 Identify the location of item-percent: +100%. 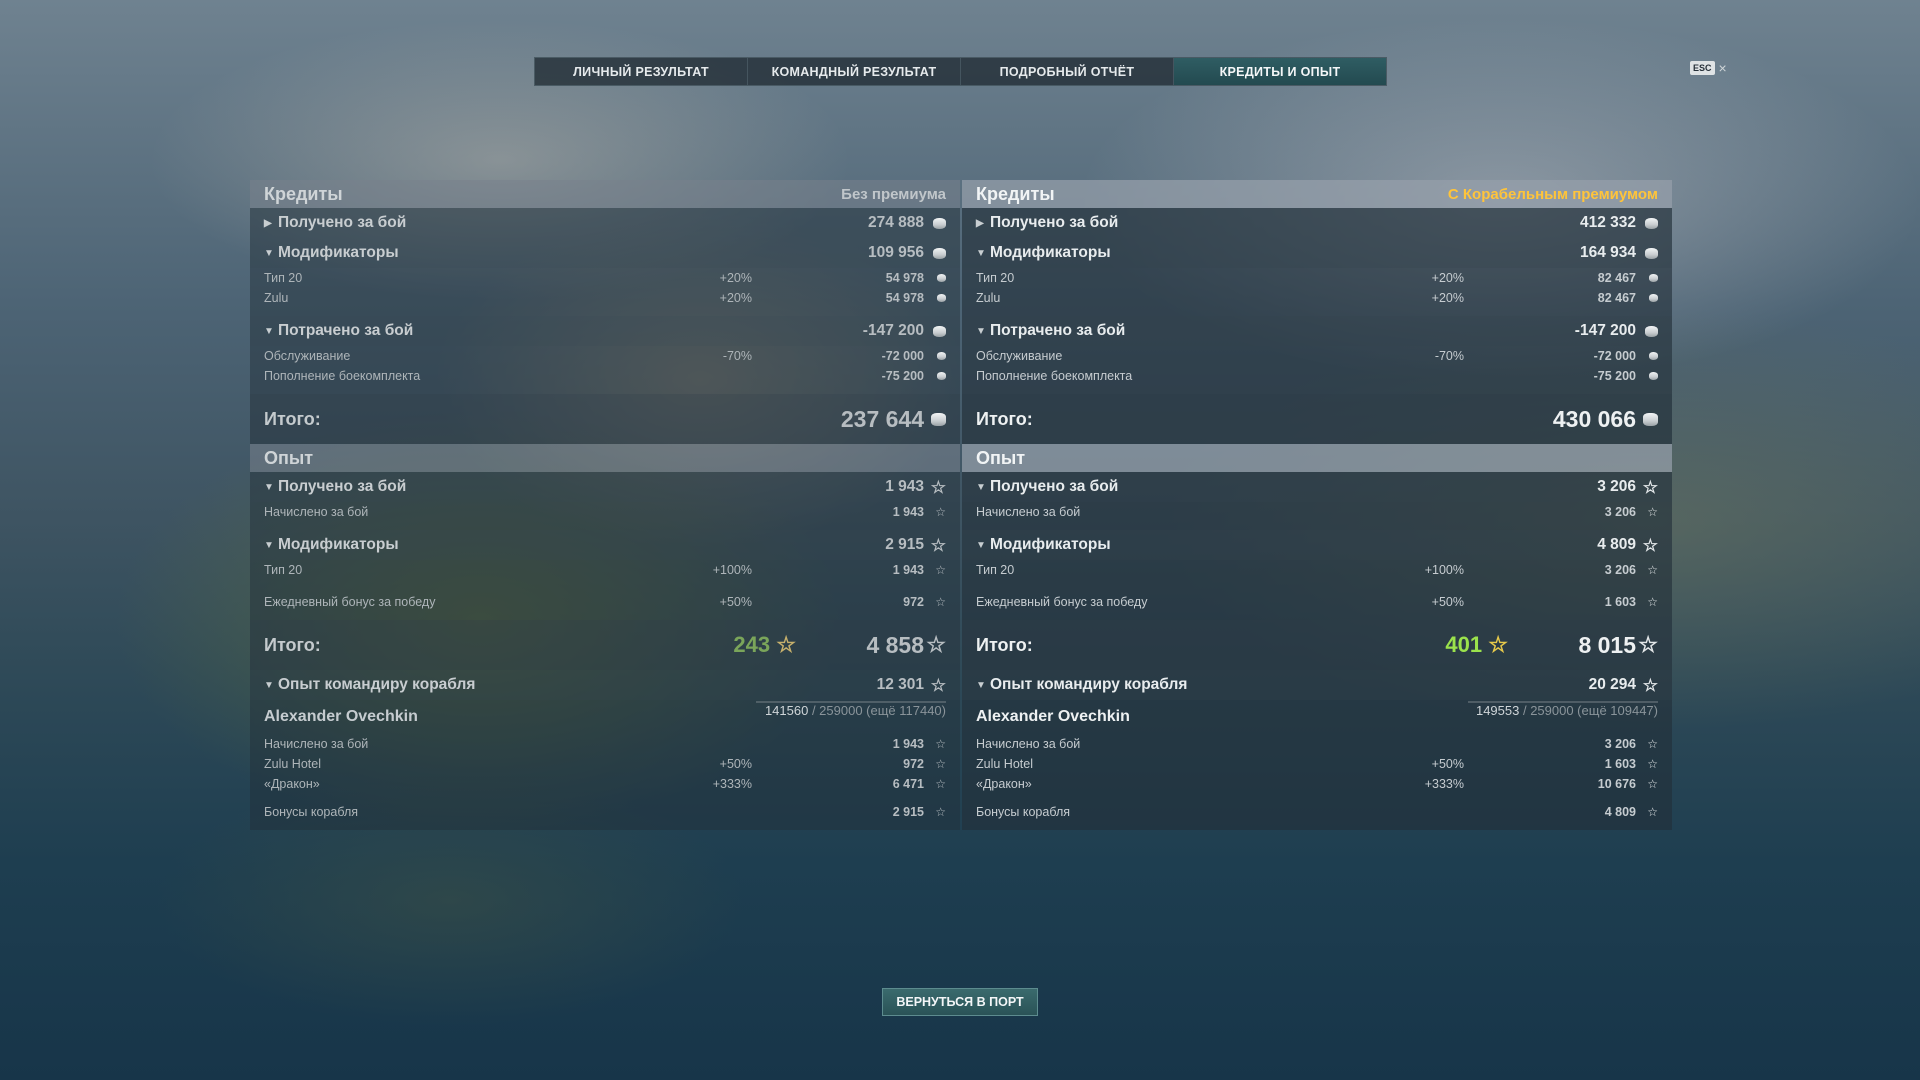
(1444, 570).